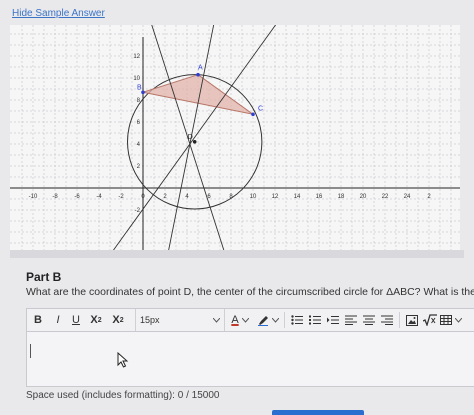 This screenshot has height=415, width=474. I want to click on indent-button, so click(333, 320).